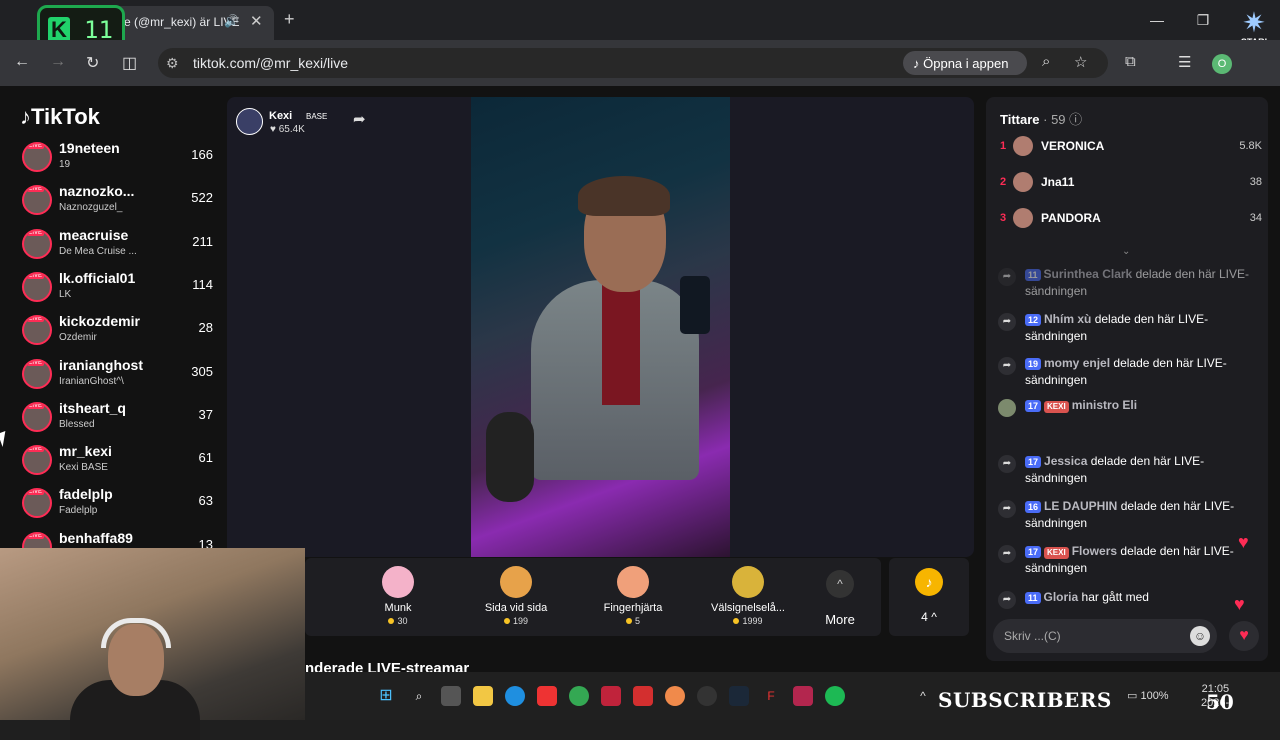 The image size is (1280, 740). I want to click on viewer-count: 305, so click(202, 371).